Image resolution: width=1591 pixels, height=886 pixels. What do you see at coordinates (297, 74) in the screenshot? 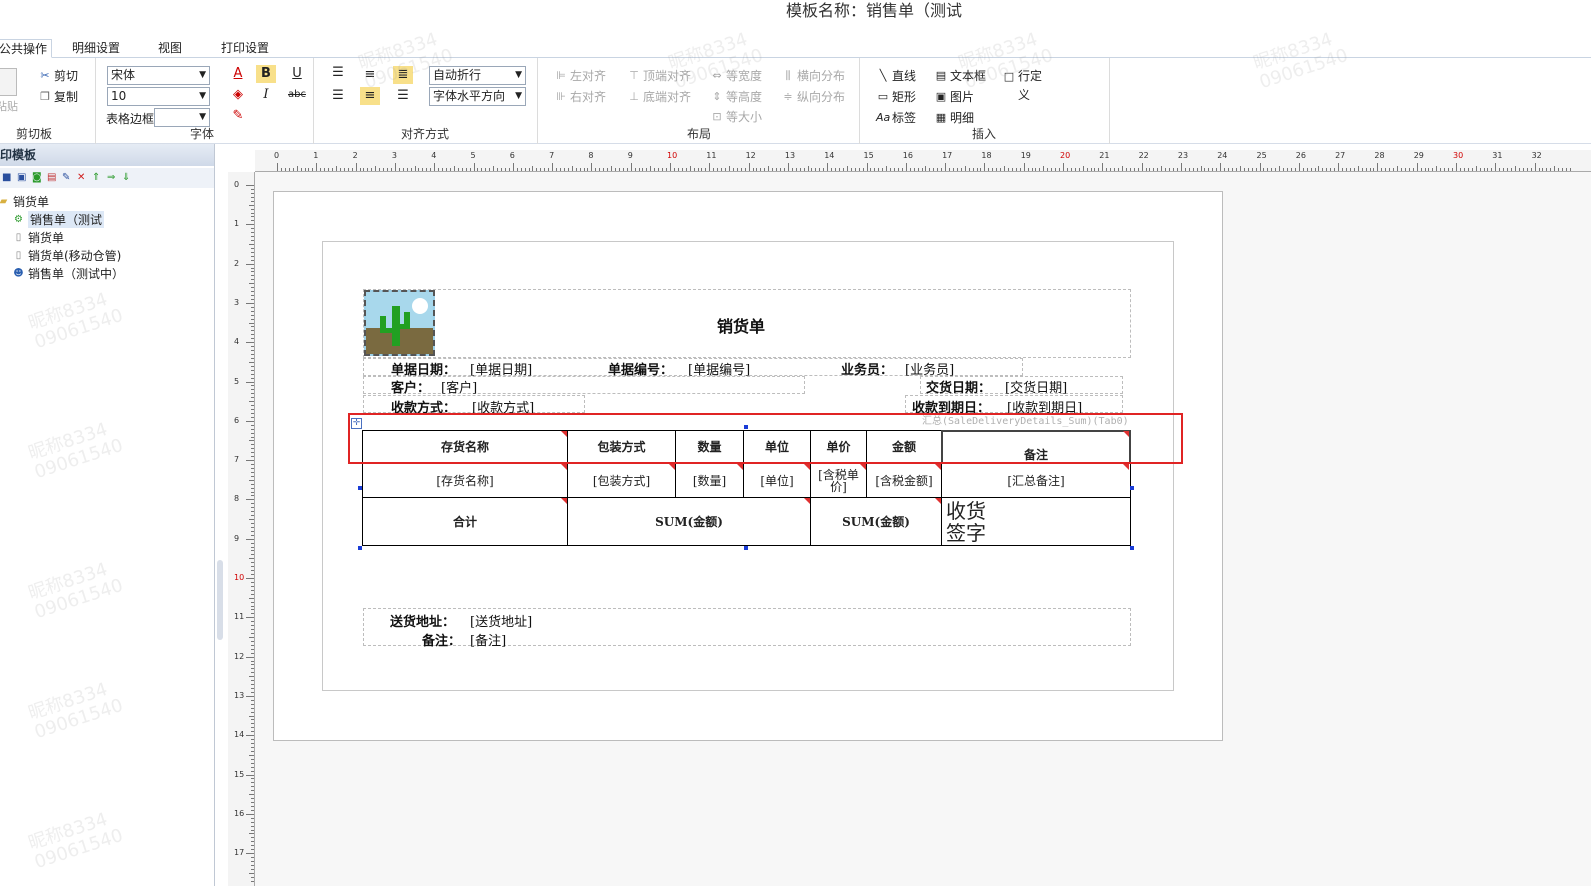
I see `underline-button: U` at bounding box center [297, 74].